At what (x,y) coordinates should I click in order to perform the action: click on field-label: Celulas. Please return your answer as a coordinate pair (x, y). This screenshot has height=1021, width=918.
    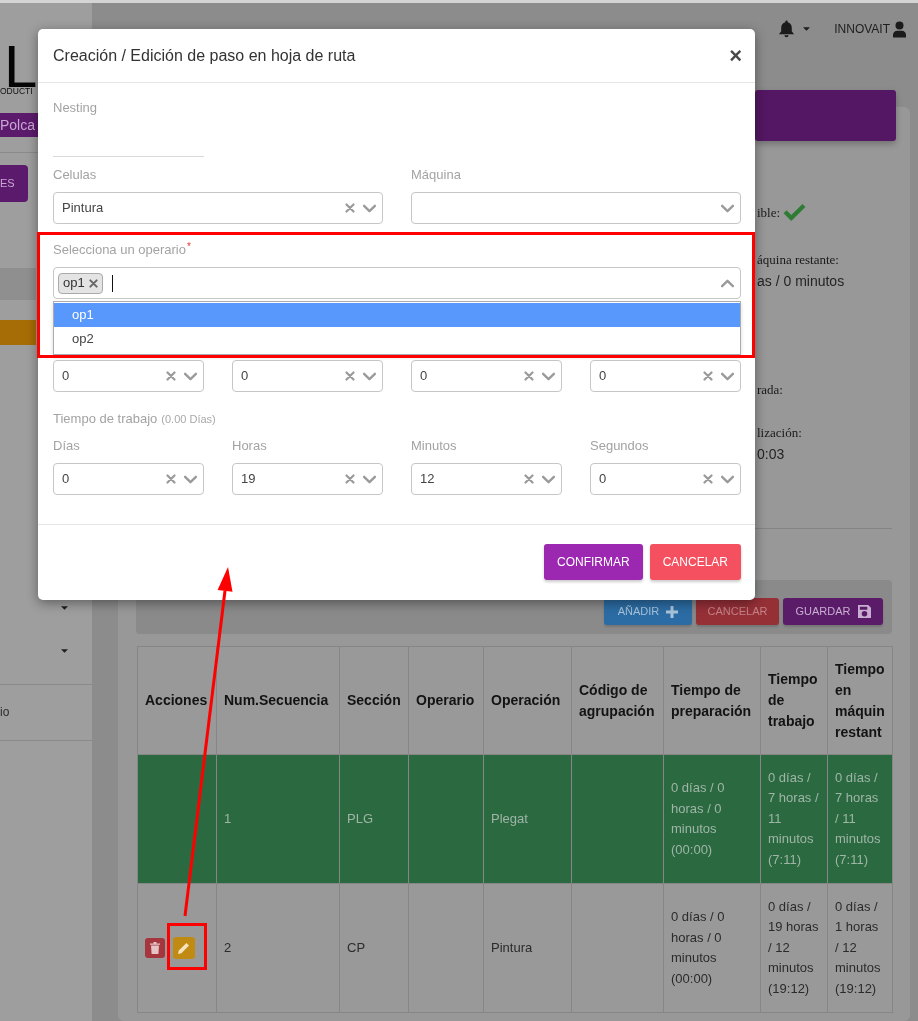
    Looking at the image, I should click on (75, 175).